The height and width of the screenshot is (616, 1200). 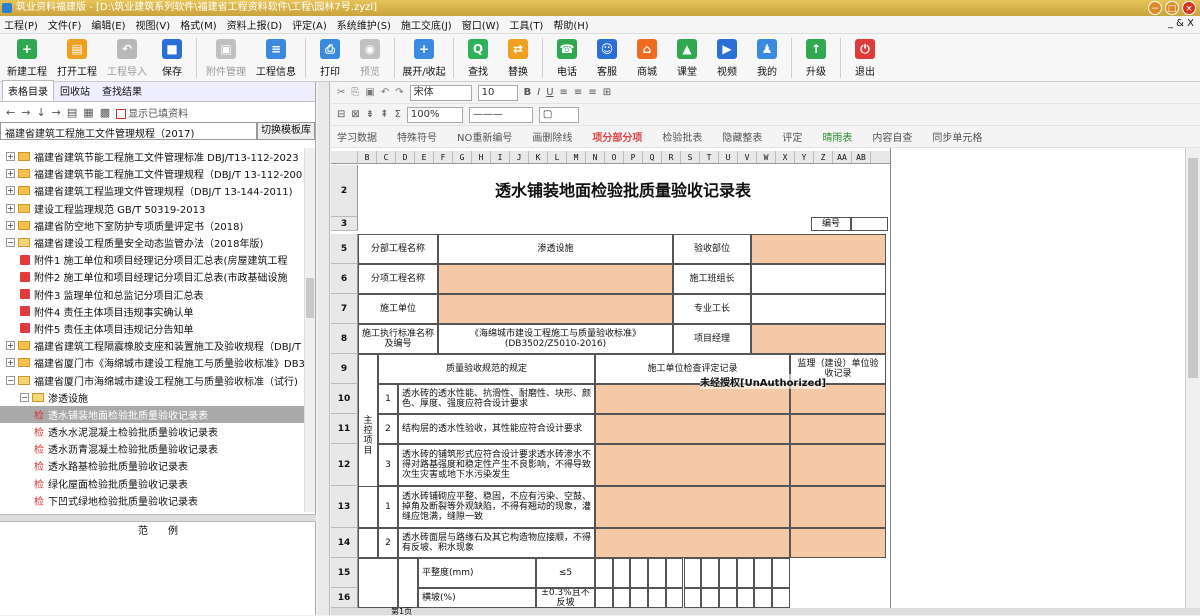 What do you see at coordinates (158, 190) in the screenshot?
I see `tree-item: + 福建省建筑工程监理文件管理规程（DBJ/T 13-144-2011)` at bounding box center [158, 190].